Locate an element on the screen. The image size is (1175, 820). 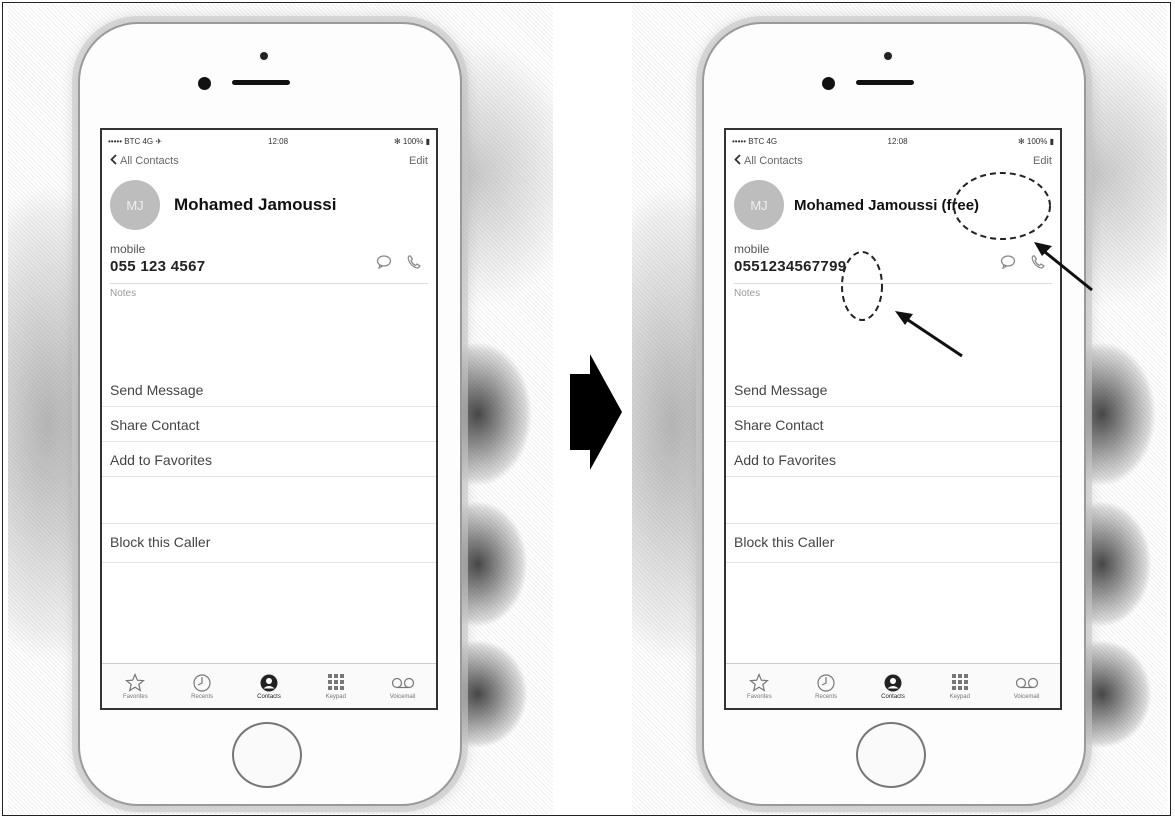
contact-name: Mohamed Jamoussi (free) is located at coordinates (887, 205).